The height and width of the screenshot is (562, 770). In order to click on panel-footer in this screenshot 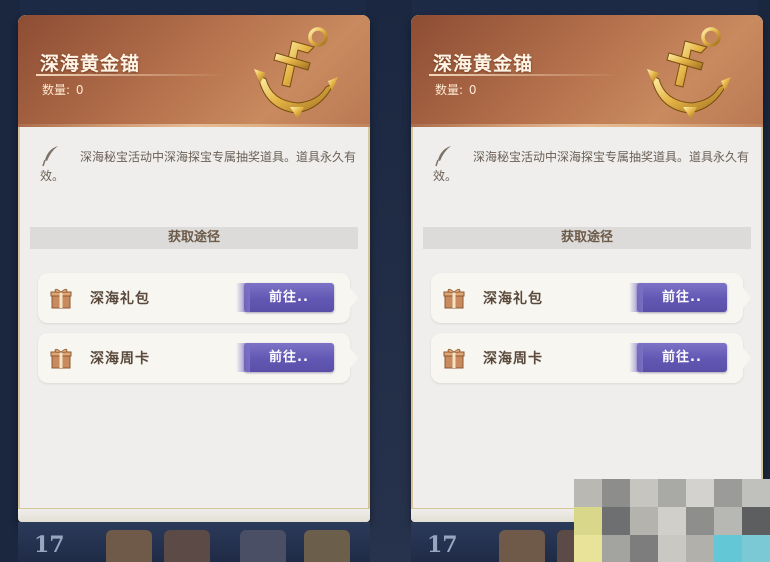, I will do `click(194, 515)`.